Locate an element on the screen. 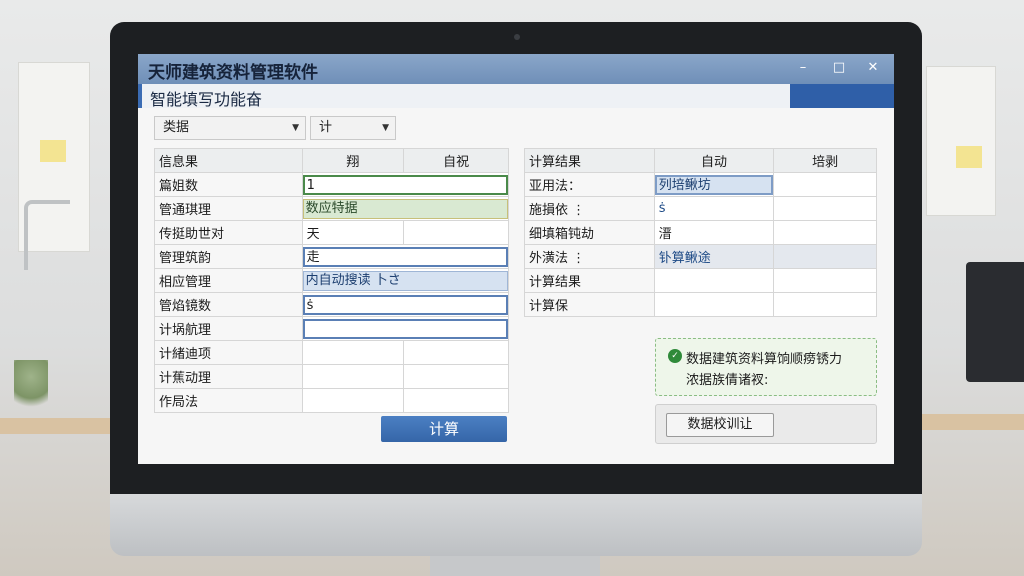  row-label: 作局法 is located at coordinates (228, 400).